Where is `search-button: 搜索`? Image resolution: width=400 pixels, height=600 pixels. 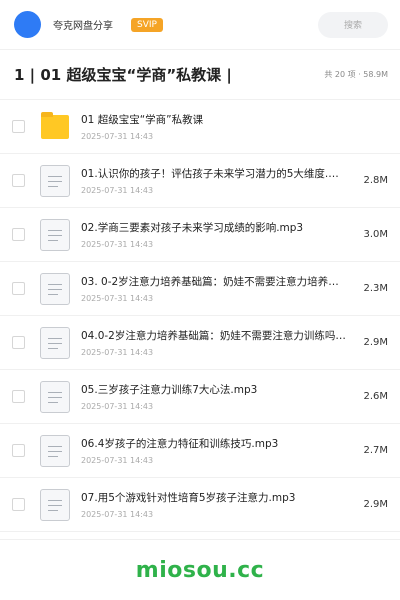 search-button: 搜索 is located at coordinates (353, 24).